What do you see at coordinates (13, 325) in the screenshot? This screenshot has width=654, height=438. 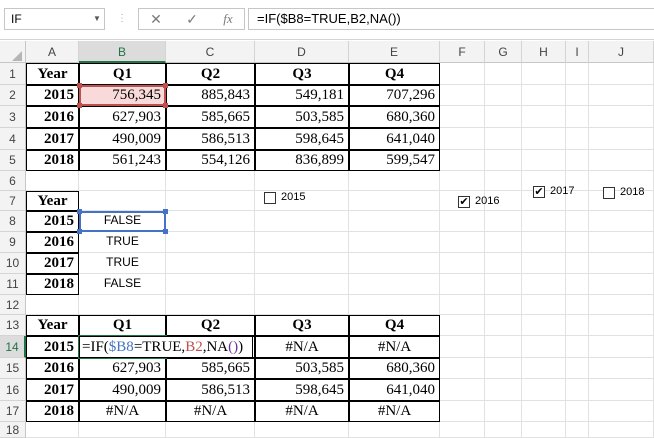 I see `row-header-13: 13` at bounding box center [13, 325].